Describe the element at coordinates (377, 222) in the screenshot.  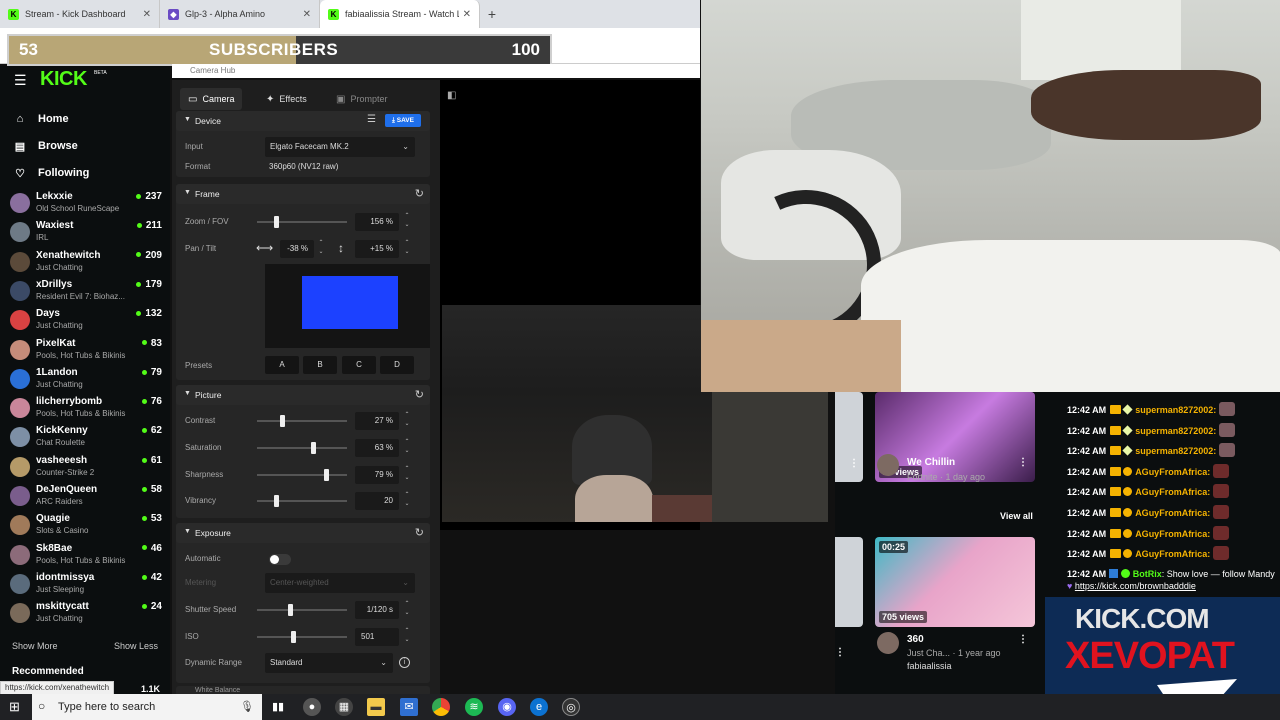
I see `zoom-value-field: 156 %` at that location.